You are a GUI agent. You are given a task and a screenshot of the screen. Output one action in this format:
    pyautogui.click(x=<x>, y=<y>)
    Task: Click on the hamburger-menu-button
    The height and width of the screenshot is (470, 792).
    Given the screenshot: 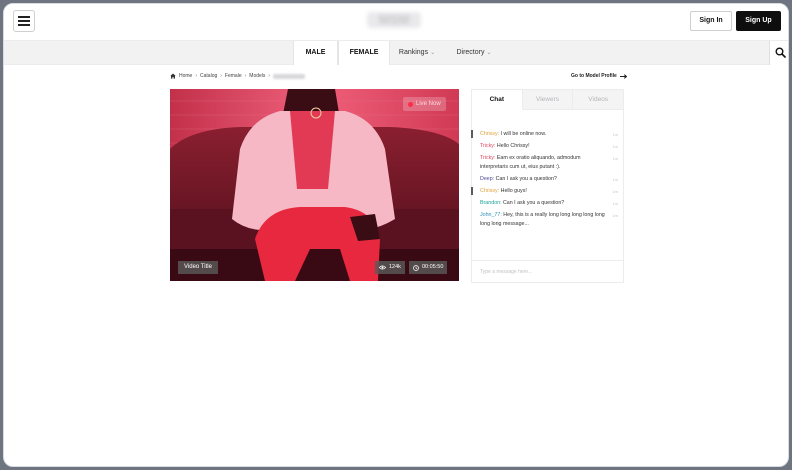 What is the action you would take?
    pyautogui.click(x=24, y=21)
    